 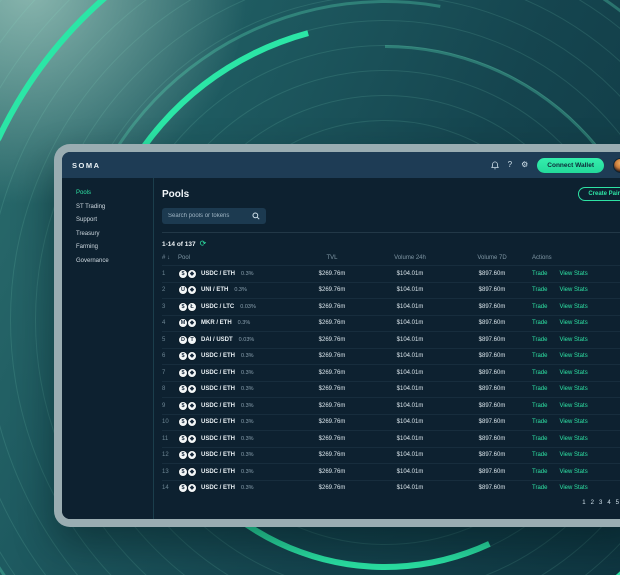 I want to click on sidebar-item-farming: Farming, so click(x=114, y=247).